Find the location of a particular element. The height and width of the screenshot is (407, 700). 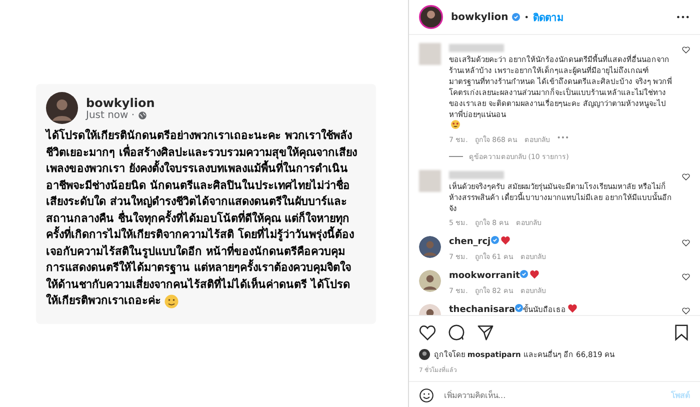

post-text-line: เพลงของพวกเรา ยังคงตั้งใจบรรเลงบทเพลงแม้พื้นที่ในการดำเนิน is located at coordinates (197, 169).